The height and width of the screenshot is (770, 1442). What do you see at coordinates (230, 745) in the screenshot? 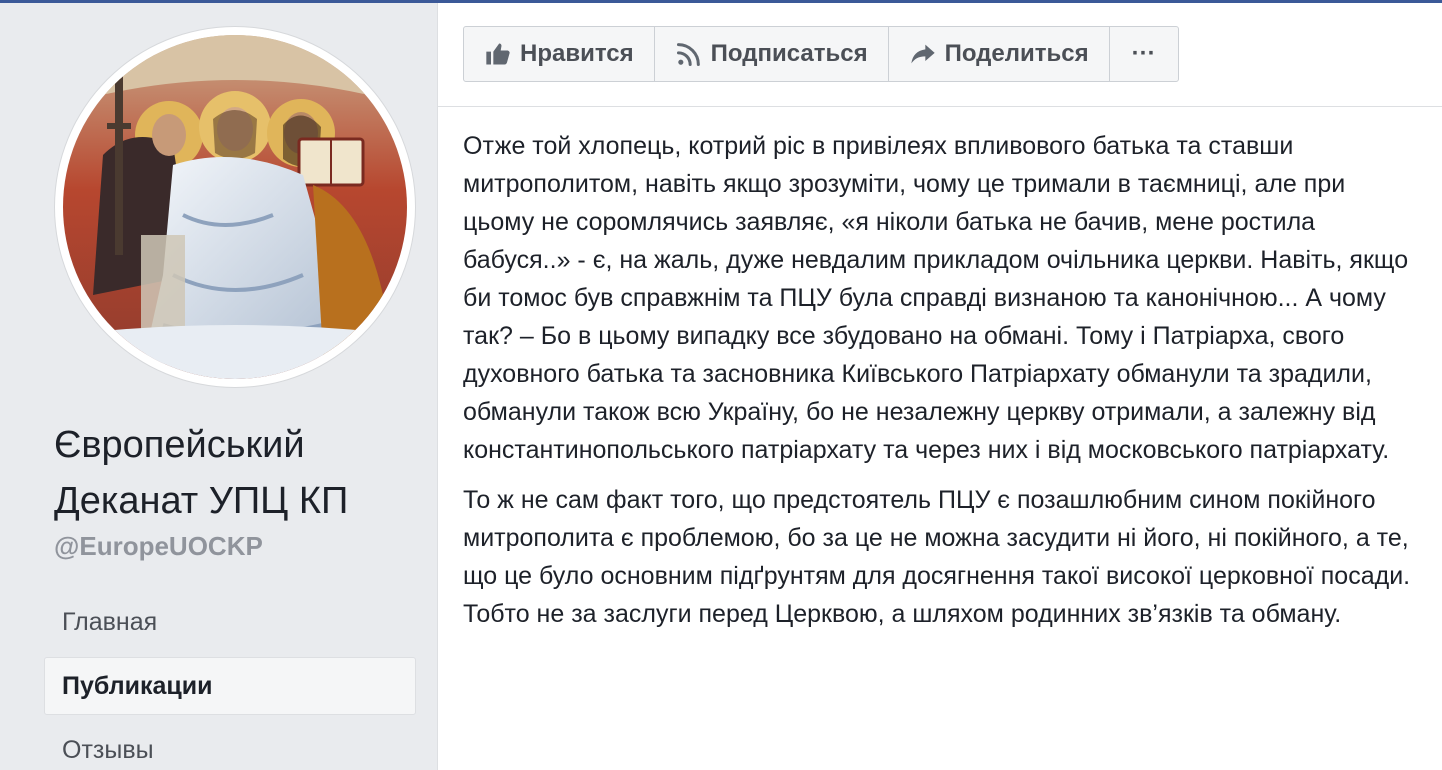
I see `sidebar-item-reviews: Отзывы` at bounding box center [230, 745].